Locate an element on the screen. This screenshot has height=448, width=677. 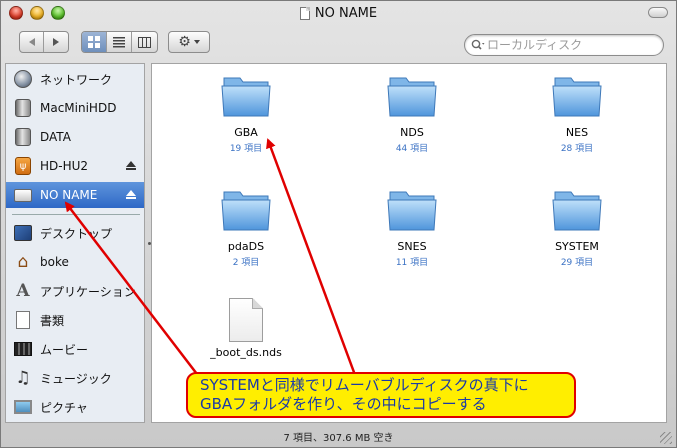
callout-line-1: SYSTEMと同様でリムーバブルディスクの真下に is located at coordinates (364, 385).